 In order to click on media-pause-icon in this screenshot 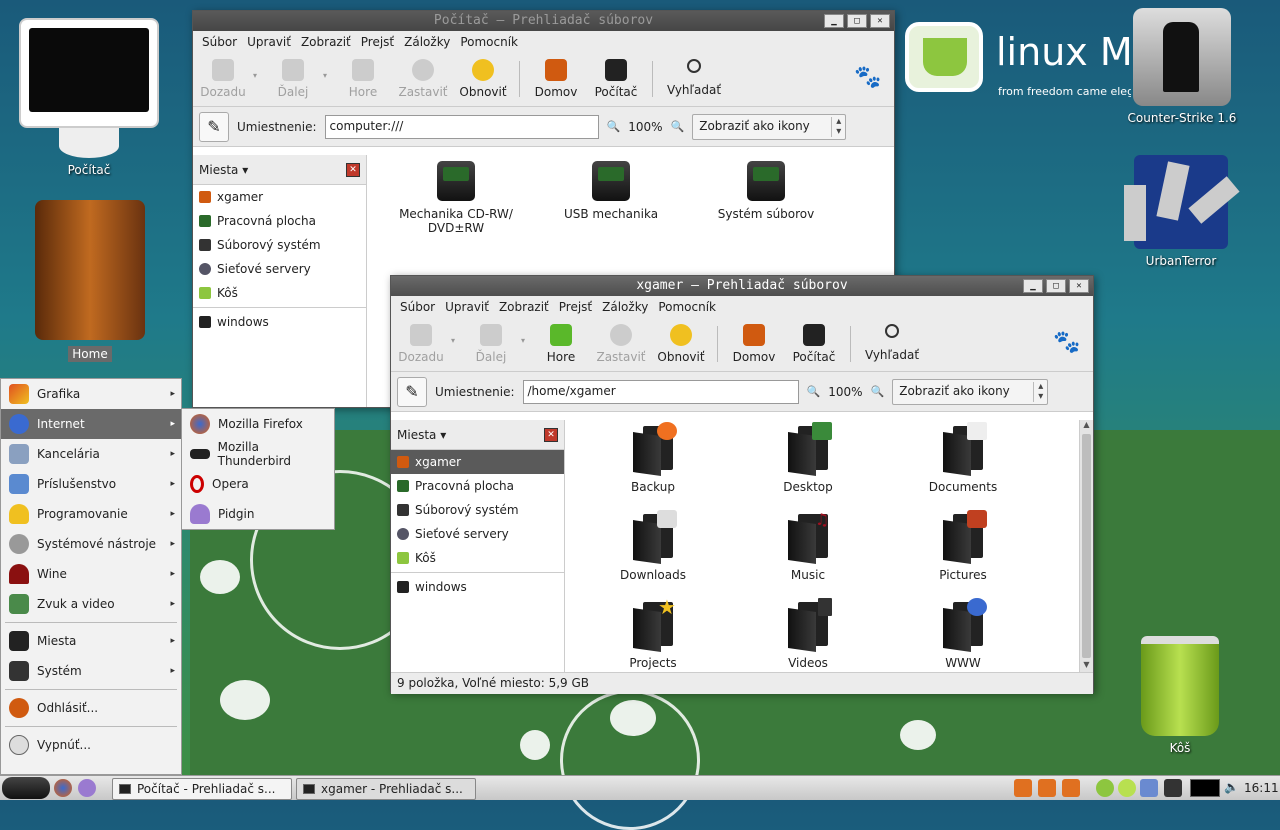, I will do `click(1047, 788)`.